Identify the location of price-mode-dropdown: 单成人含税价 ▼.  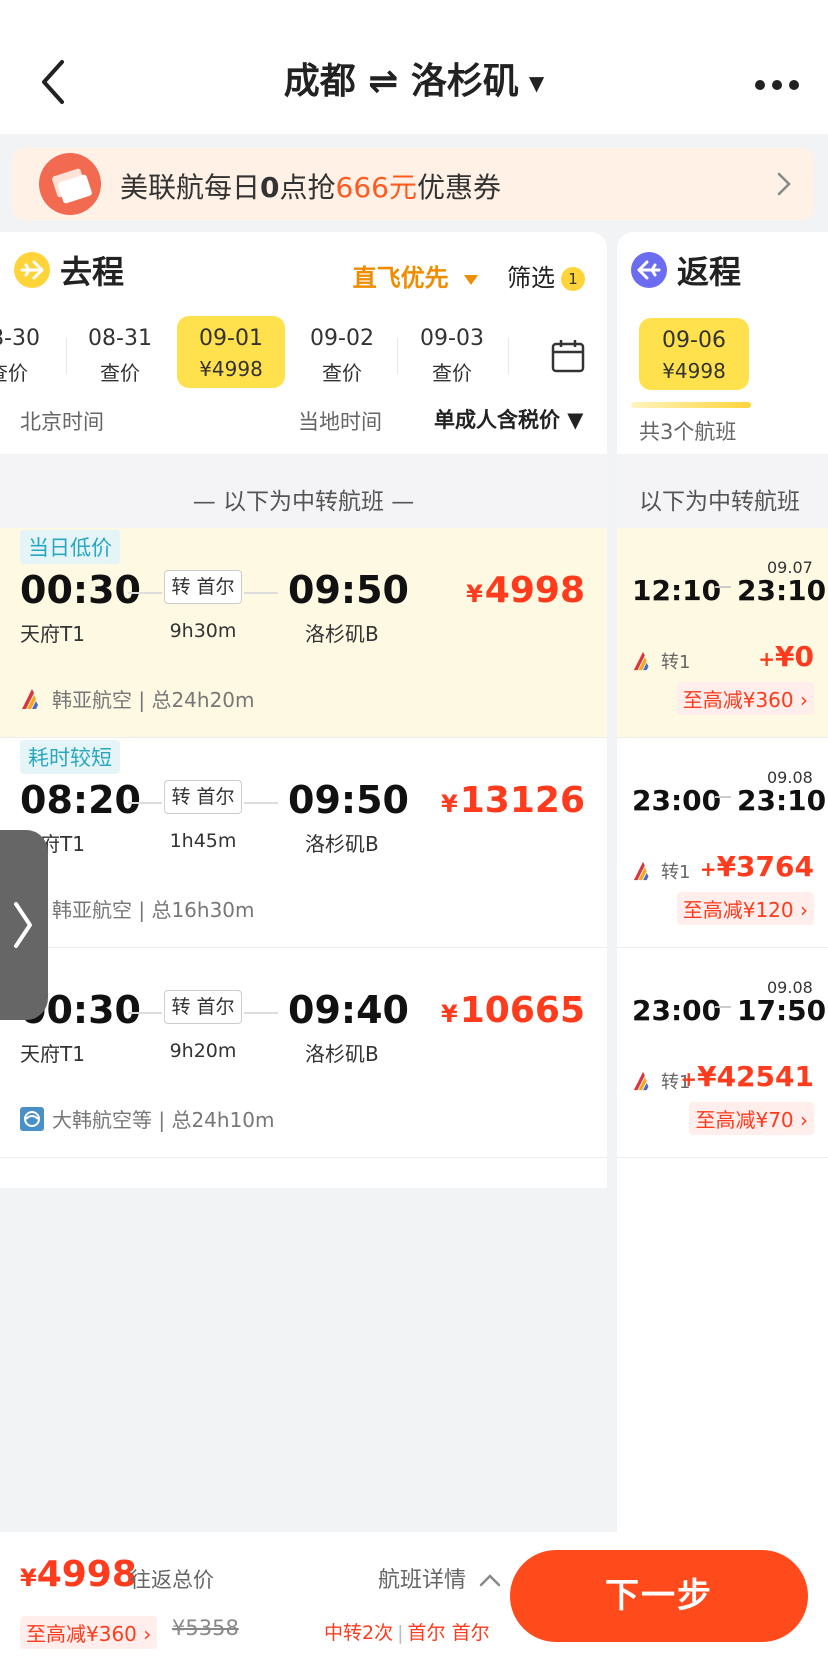
(508, 419).